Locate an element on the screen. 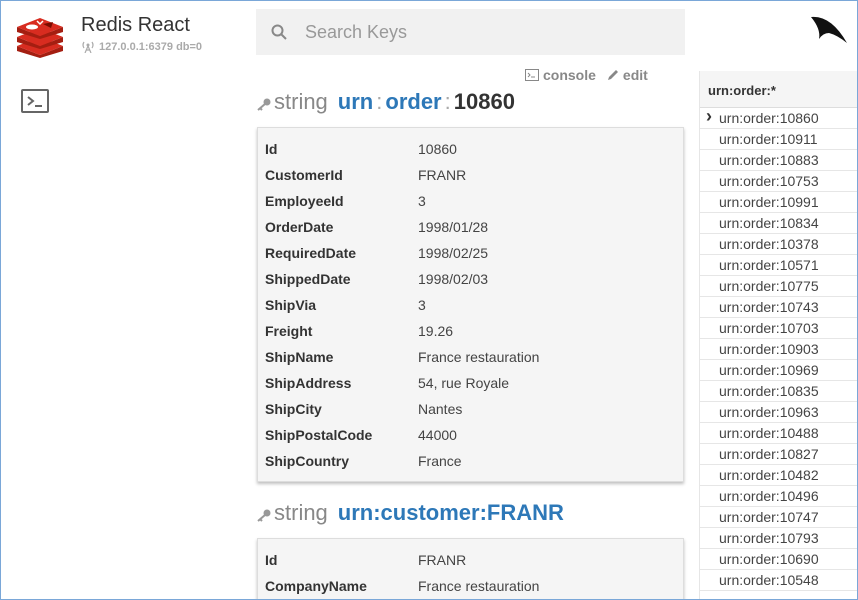 The width and height of the screenshot is (858, 600). field-value: Nantes is located at coordinates (440, 409).